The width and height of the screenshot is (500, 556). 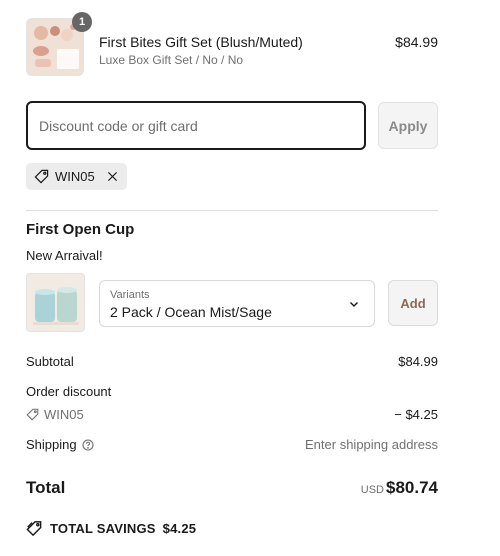 I want to click on shipping-value: Enter shipping address, so click(x=371, y=444).